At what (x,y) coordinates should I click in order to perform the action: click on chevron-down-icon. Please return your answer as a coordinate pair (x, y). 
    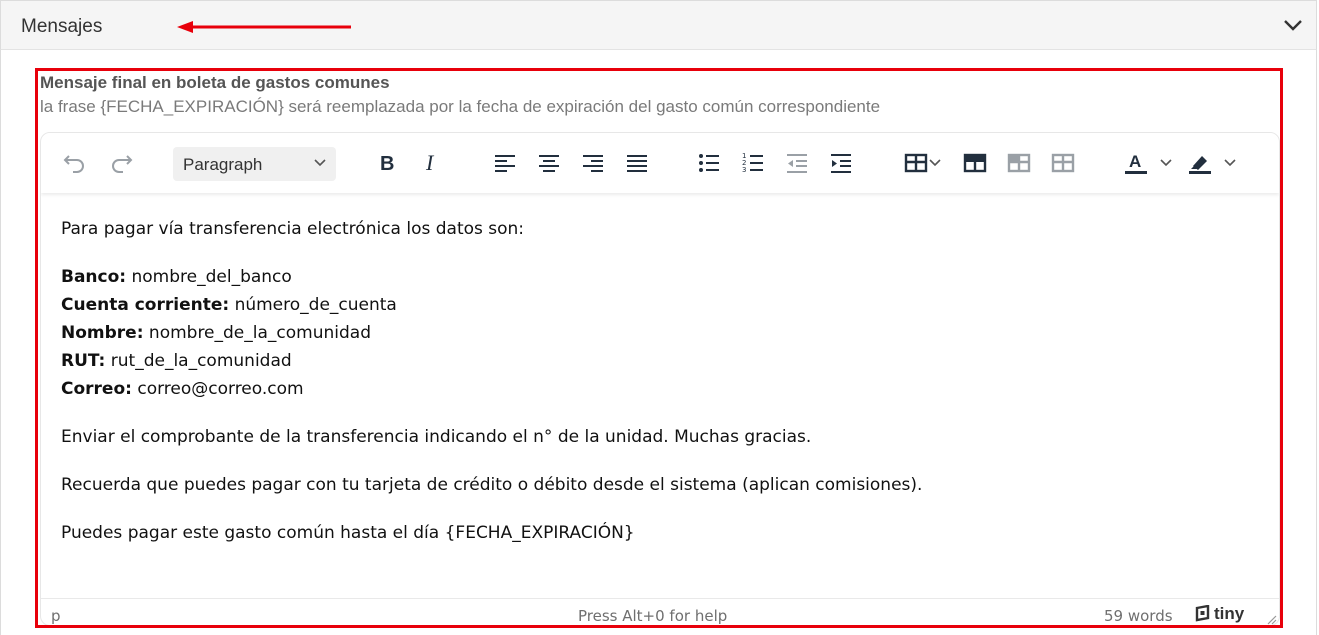
    Looking at the image, I should click on (1293, 25).